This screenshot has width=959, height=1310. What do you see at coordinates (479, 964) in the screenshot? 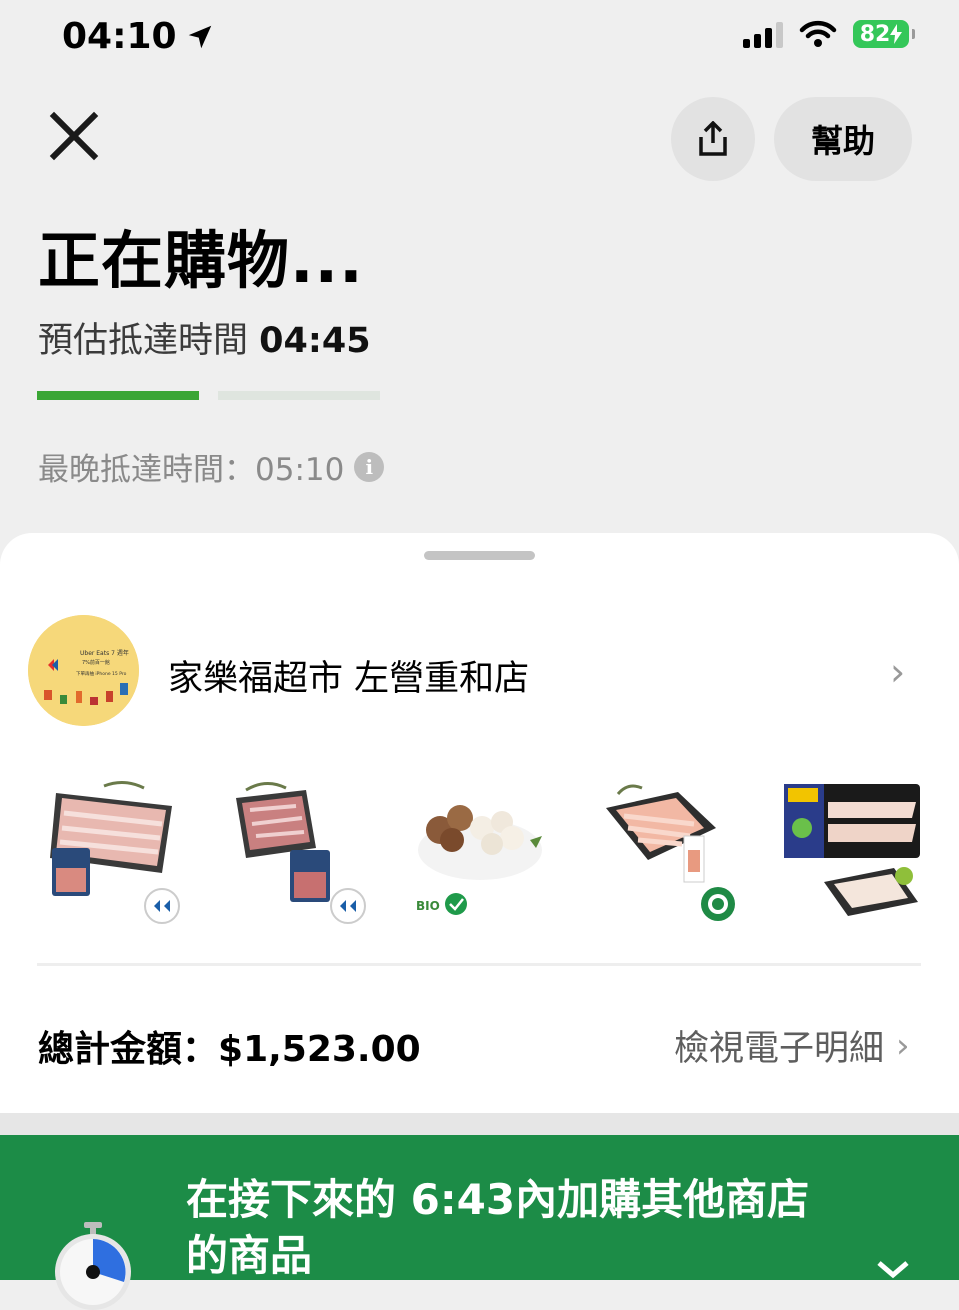
I see `section-divider` at bounding box center [479, 964].